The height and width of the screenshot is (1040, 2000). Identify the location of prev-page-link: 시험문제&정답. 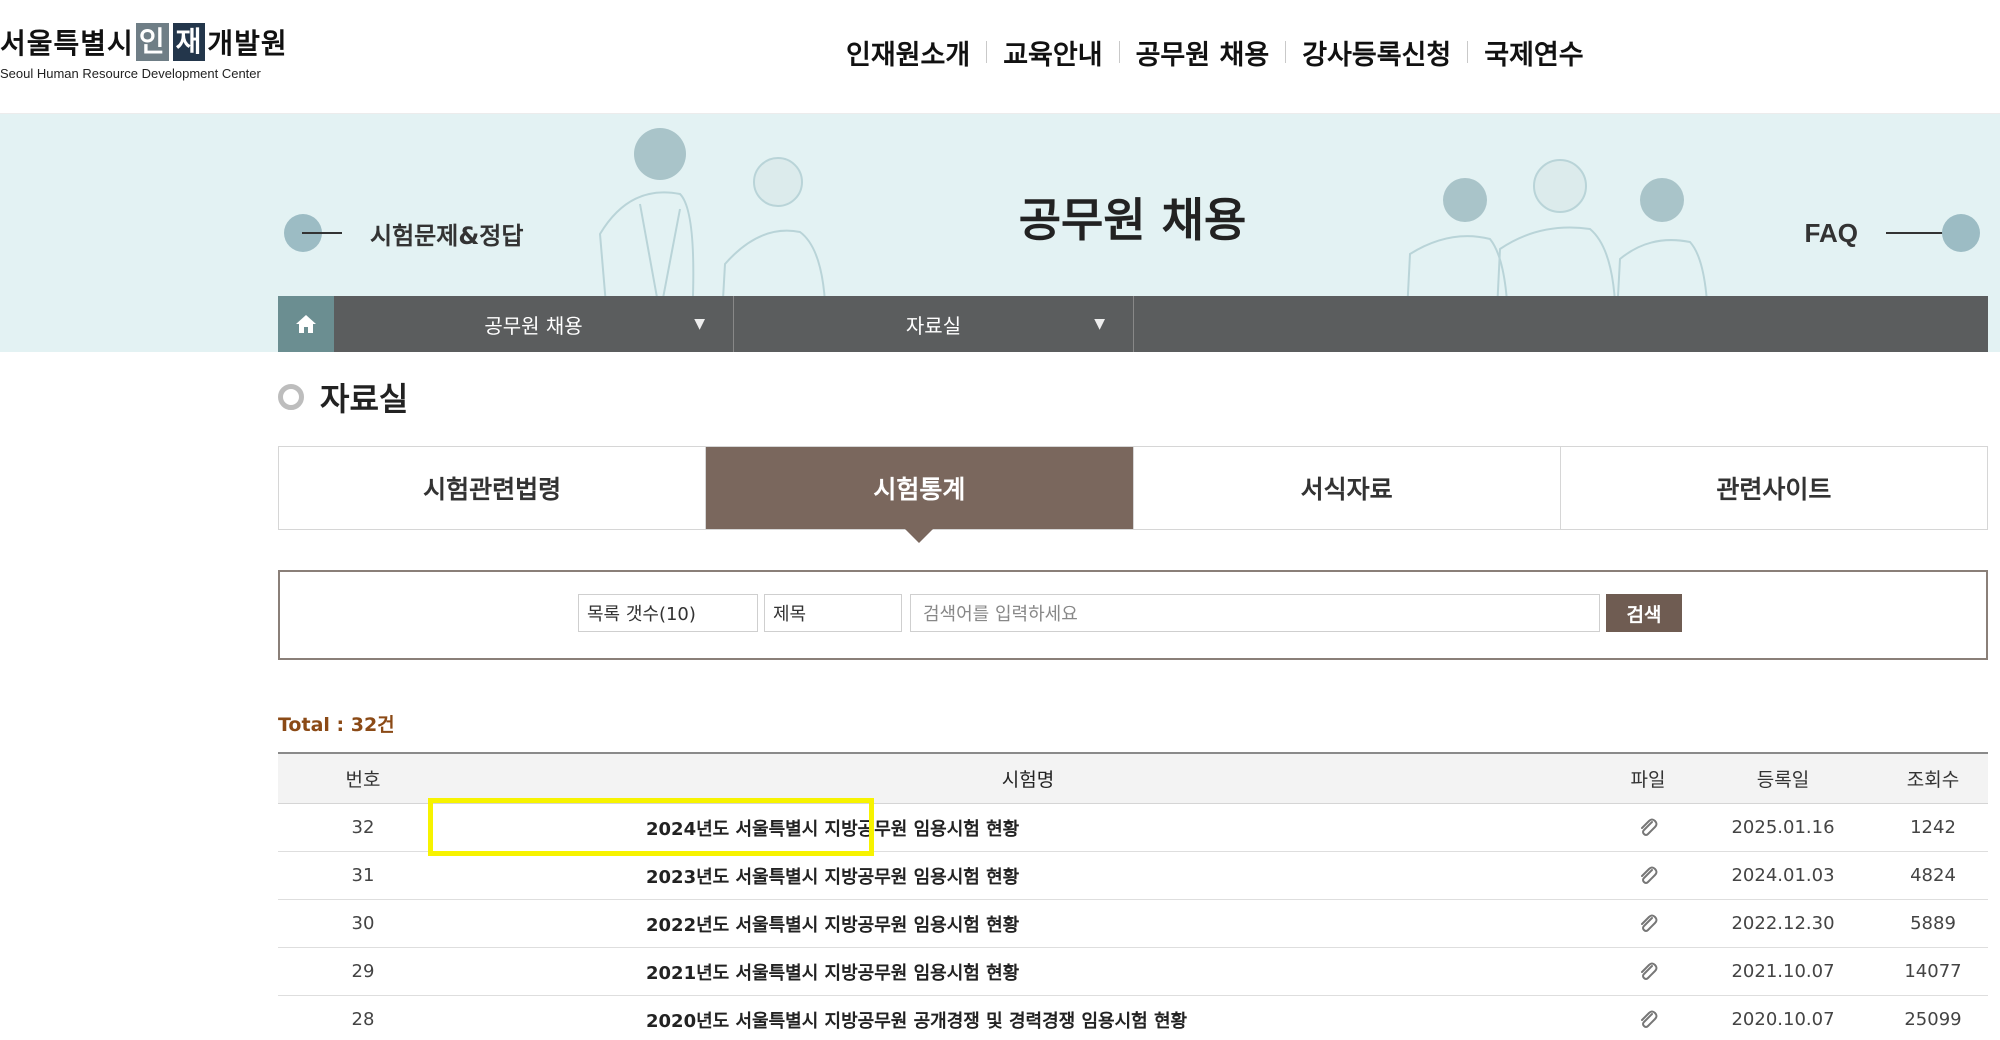
(403, 233).